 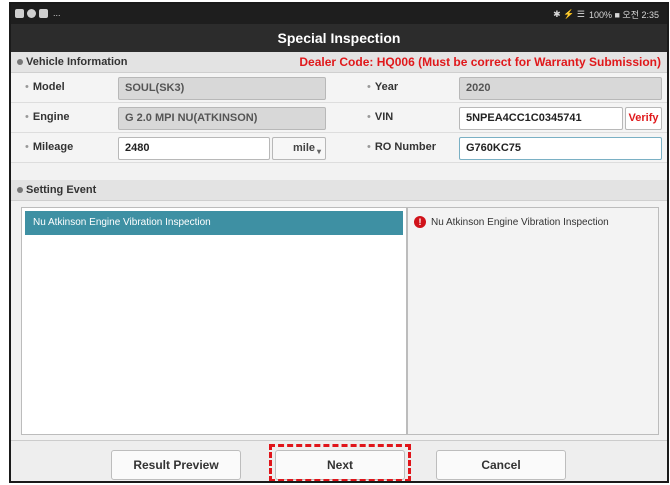 What do you see at coordinates (43, 13) in the screenshot?
I see `notification-icon` at bounding box center [43, 13].